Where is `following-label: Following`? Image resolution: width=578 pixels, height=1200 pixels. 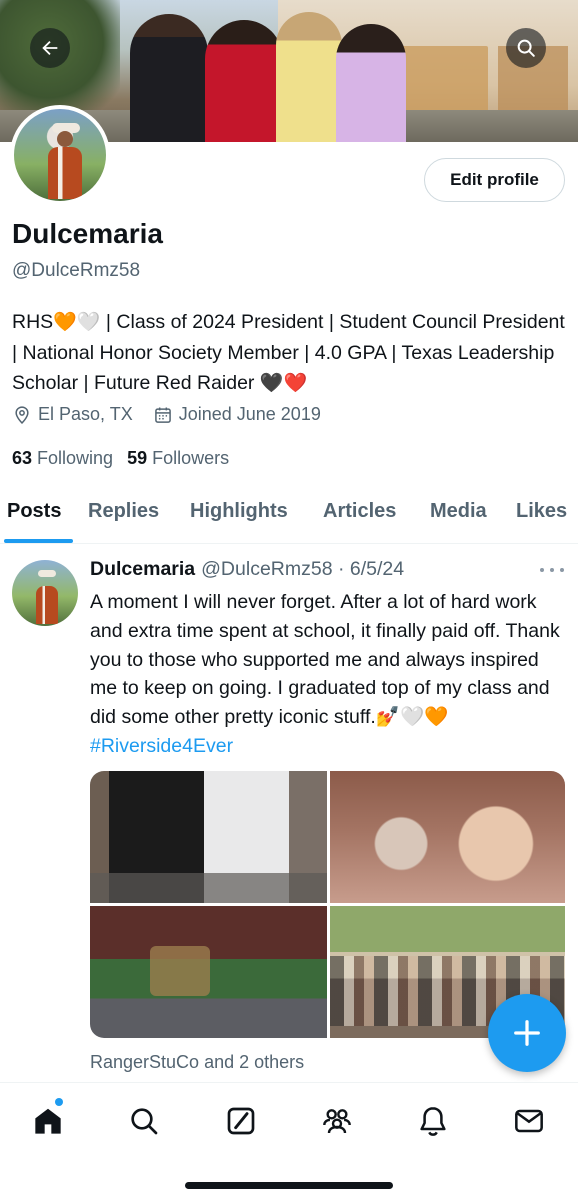
following-label: Following is located at coordinates (75, 458).